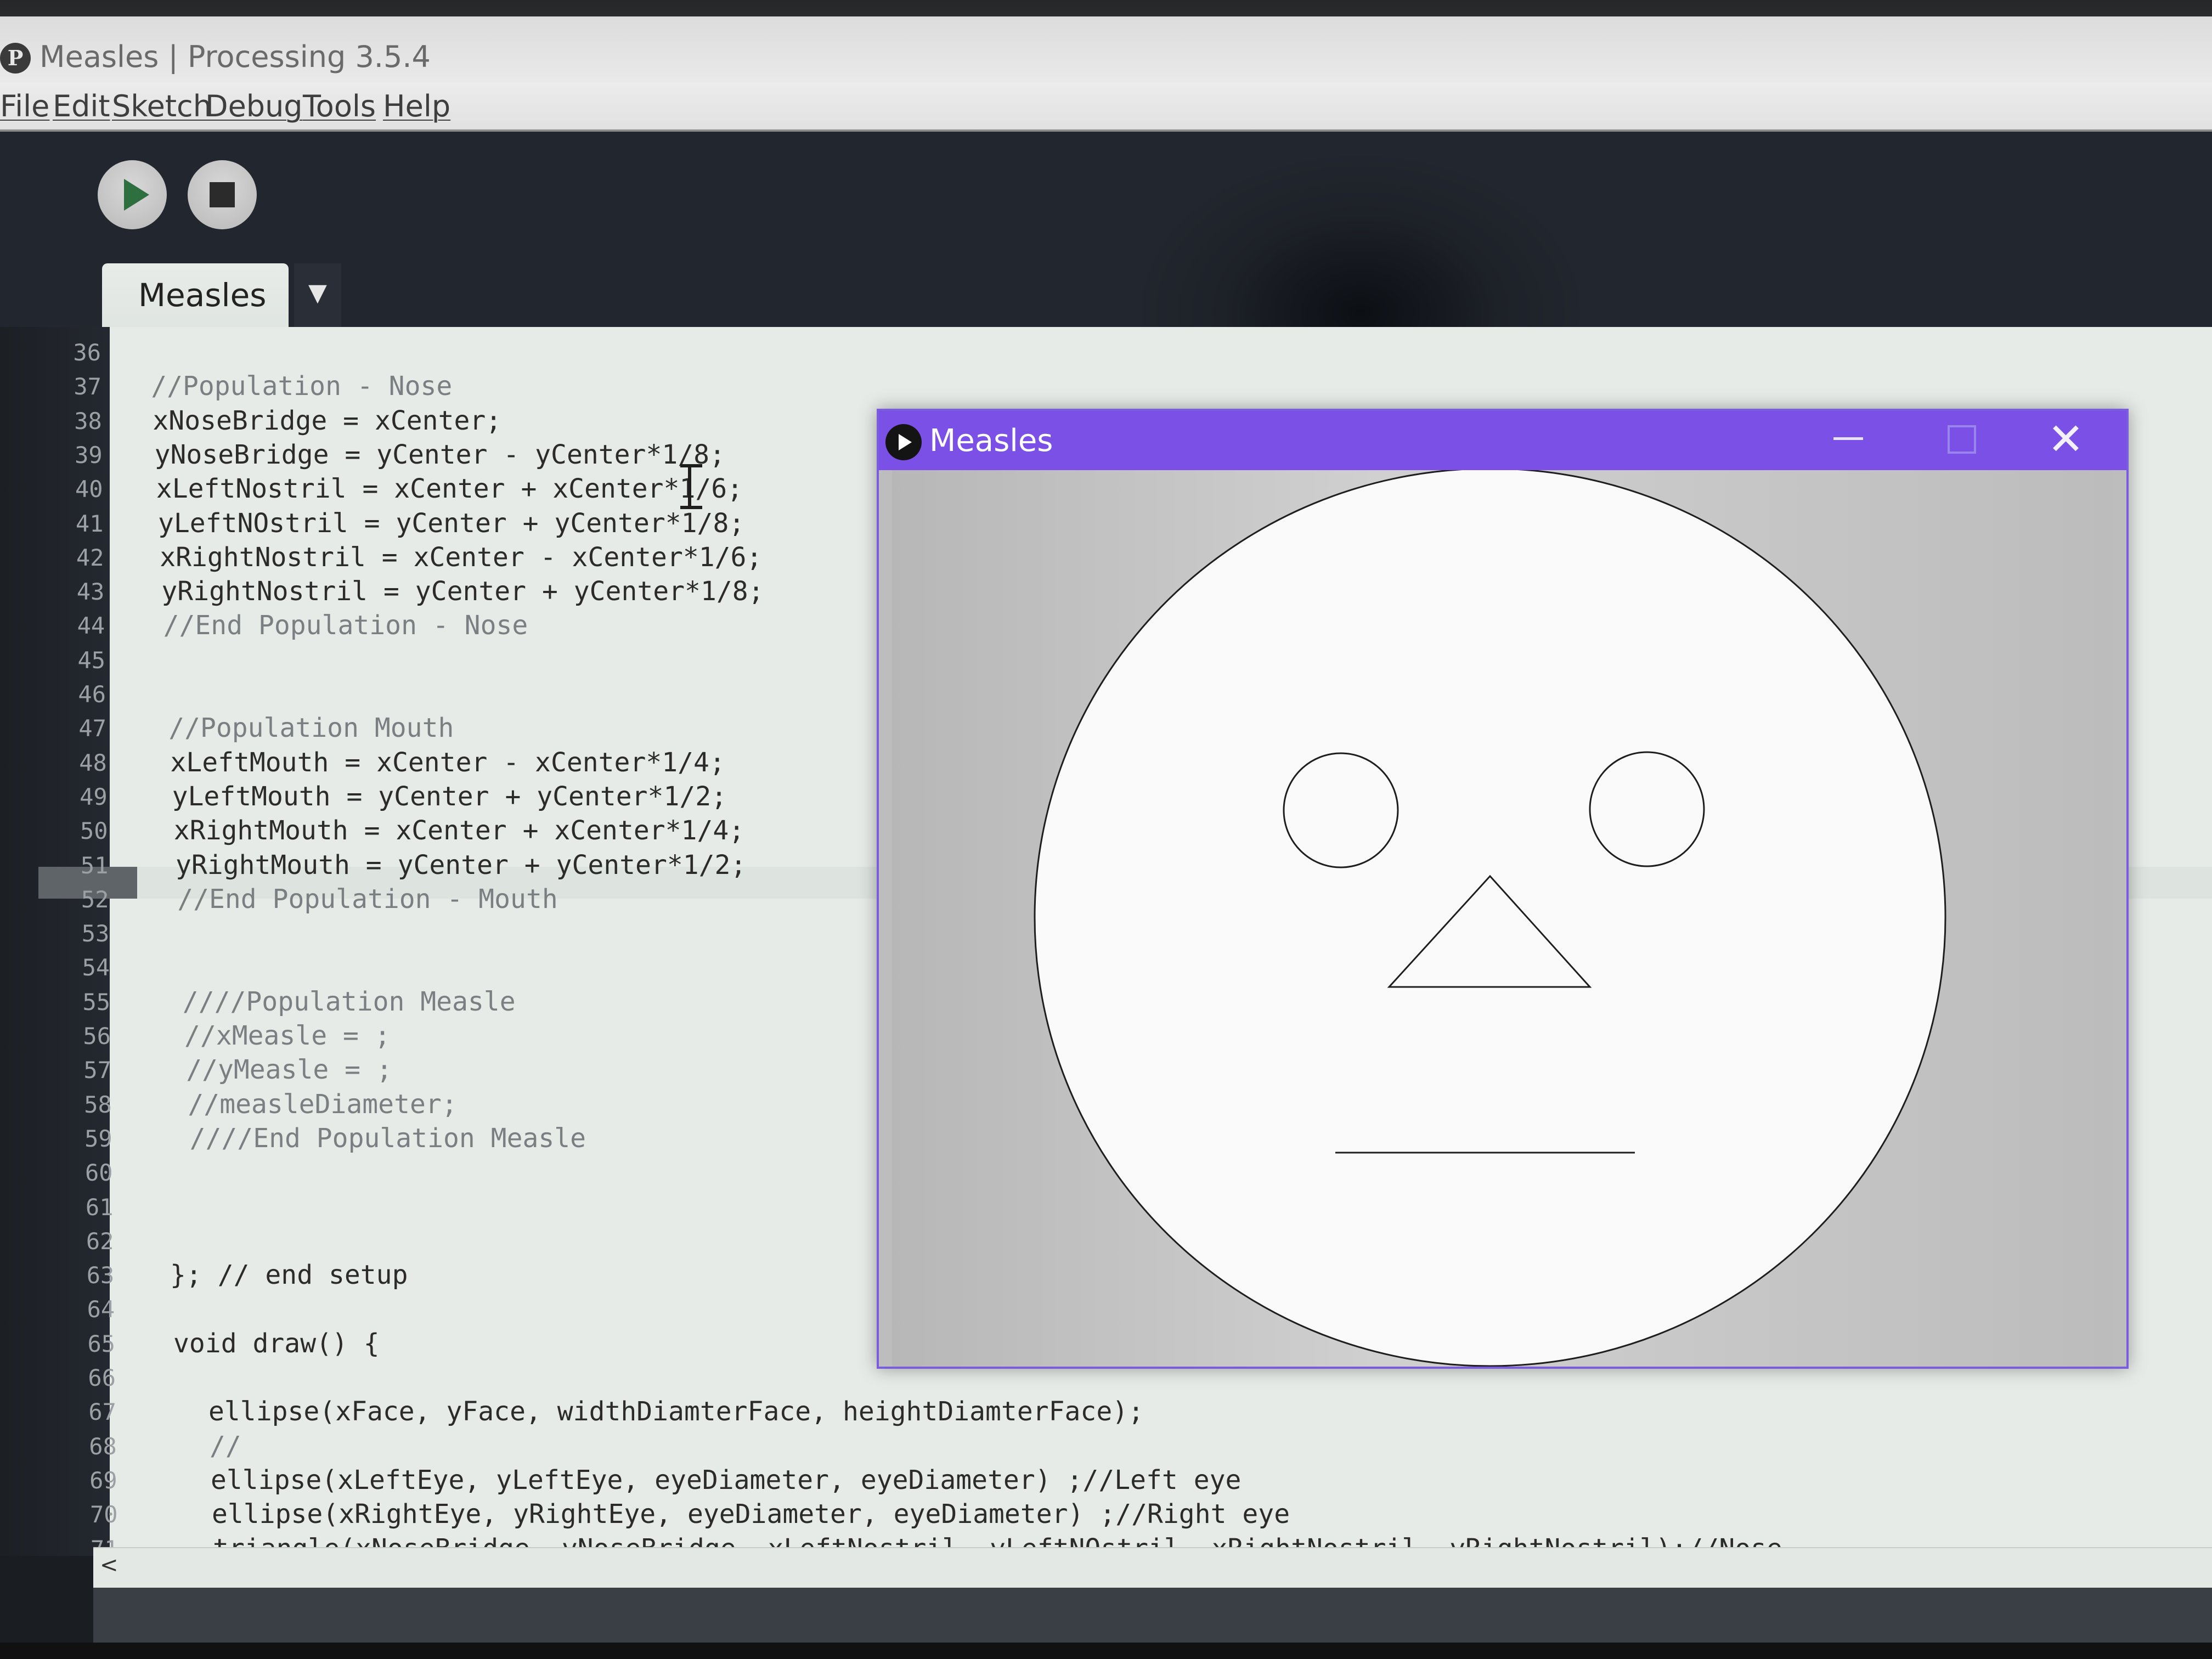 Image resolution: width=2212 pixels, height=1659 pixels. Describe the element at coordinates (103, 1480) in the screenshot. I see `line-number: 69` at that location.